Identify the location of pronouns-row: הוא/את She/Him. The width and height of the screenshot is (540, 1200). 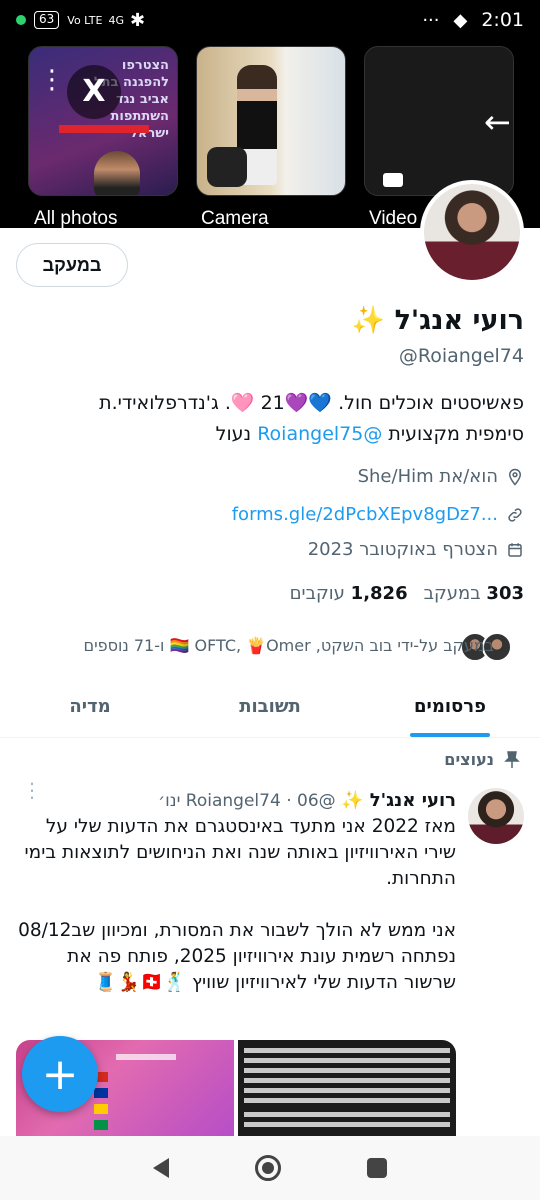
(441, 476).